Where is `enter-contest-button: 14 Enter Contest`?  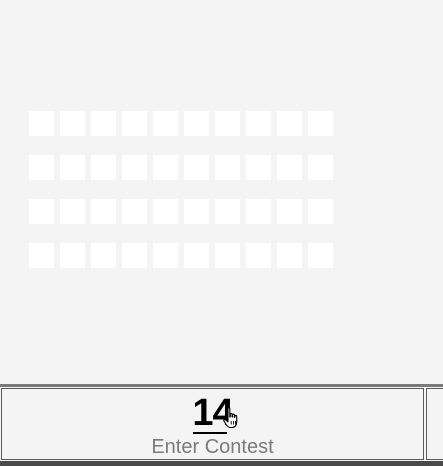
enter-contest-button: 14 Enter Contest is located at coordinates (212, 424).